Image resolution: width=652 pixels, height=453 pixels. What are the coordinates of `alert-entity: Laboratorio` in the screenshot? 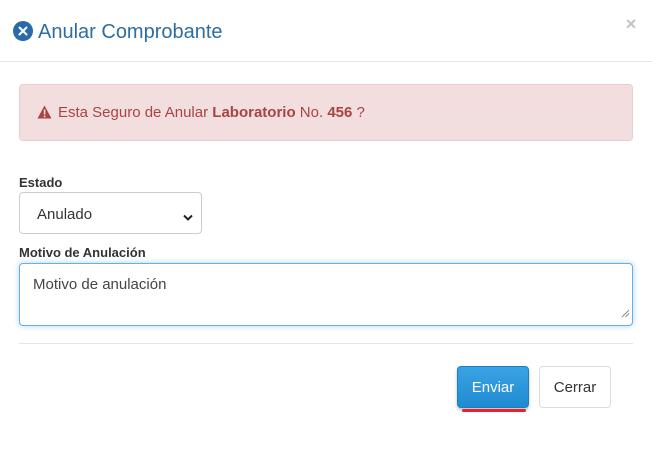 It's located at (254, 112).